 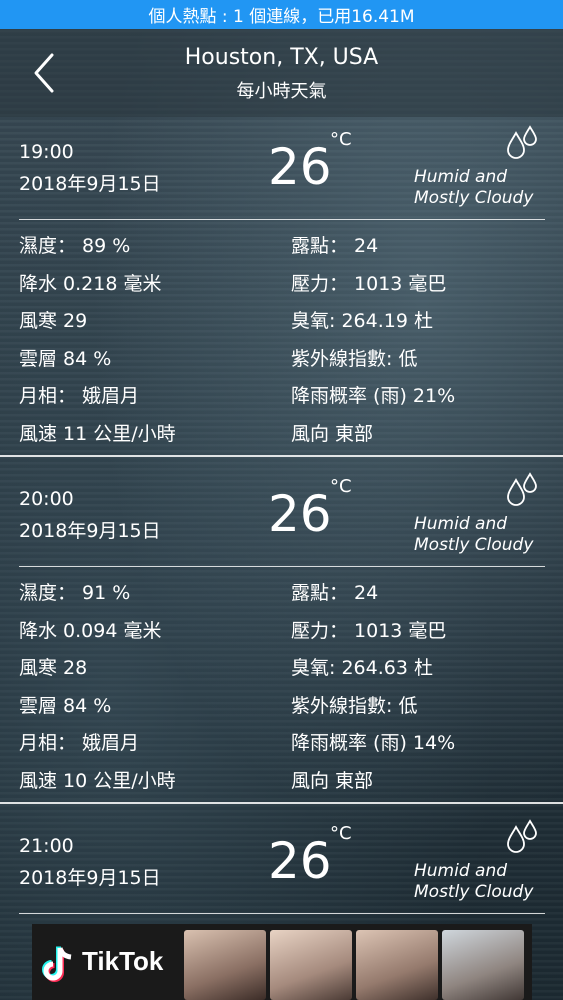 I want to click on precipitation-label: 降水 0.218 毫米, so click(x=90, y=284).